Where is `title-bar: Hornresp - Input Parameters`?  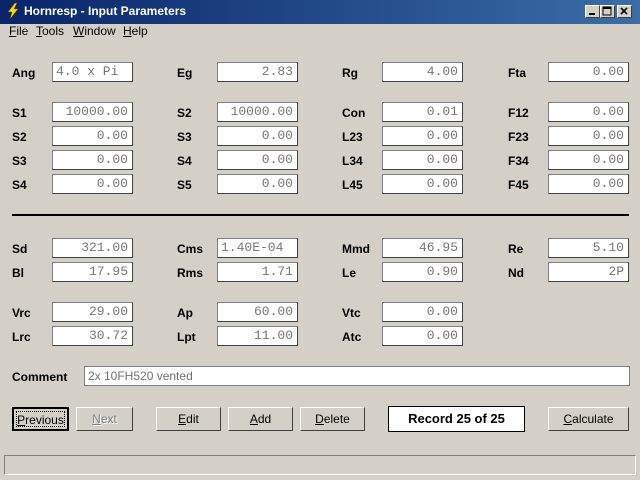
title-bar: Hornresp - Input Parameters is located at coordinates (320, 12).